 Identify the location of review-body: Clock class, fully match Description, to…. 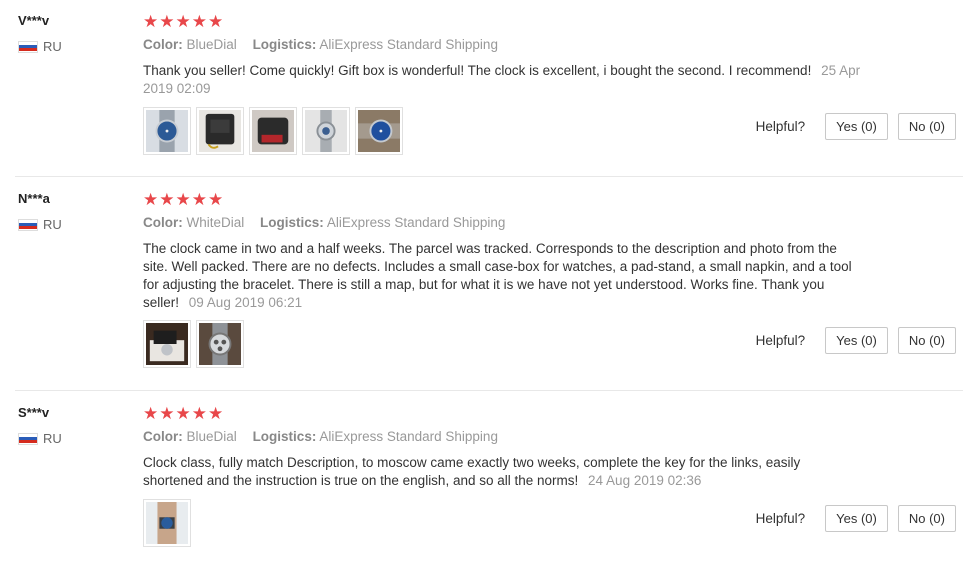
(472, 471).